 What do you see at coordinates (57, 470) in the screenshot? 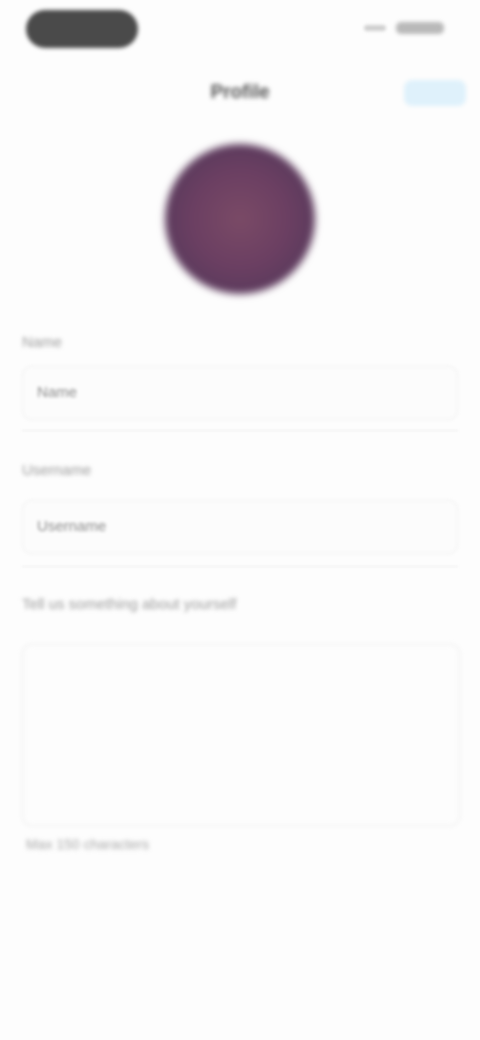
I see `username-label: Username` at bounding box center [57, 470].